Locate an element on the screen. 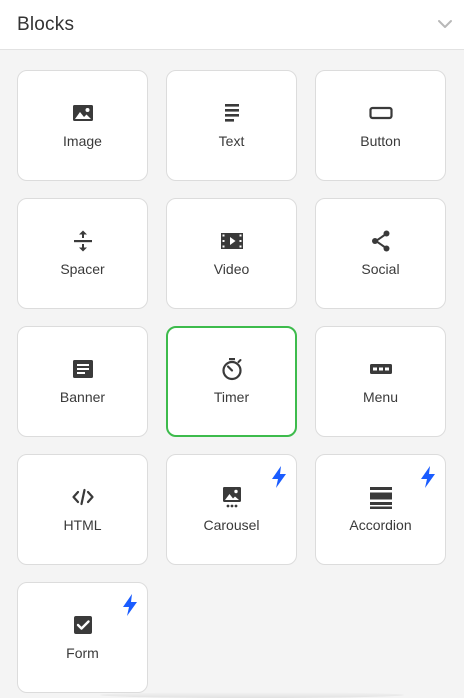 The width and height of the screenshot is (464, 698). text-icon is located at coordinates (231, 113).